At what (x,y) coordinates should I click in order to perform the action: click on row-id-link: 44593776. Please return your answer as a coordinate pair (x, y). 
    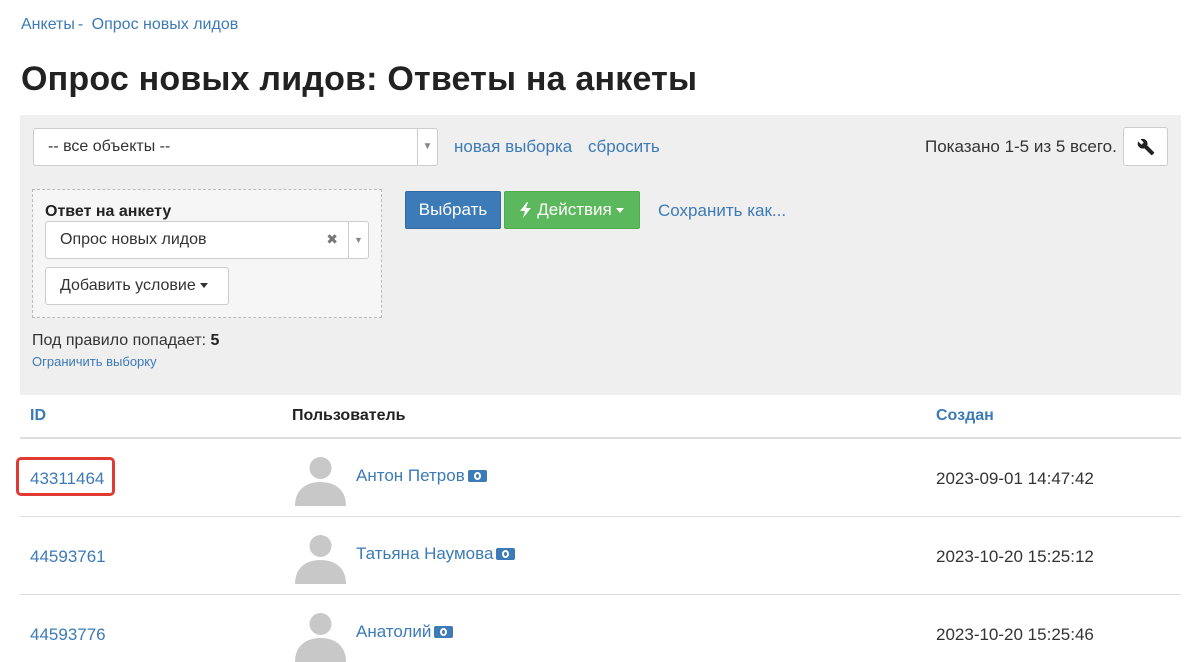
    Looking at the image, I should click on (68, 635).